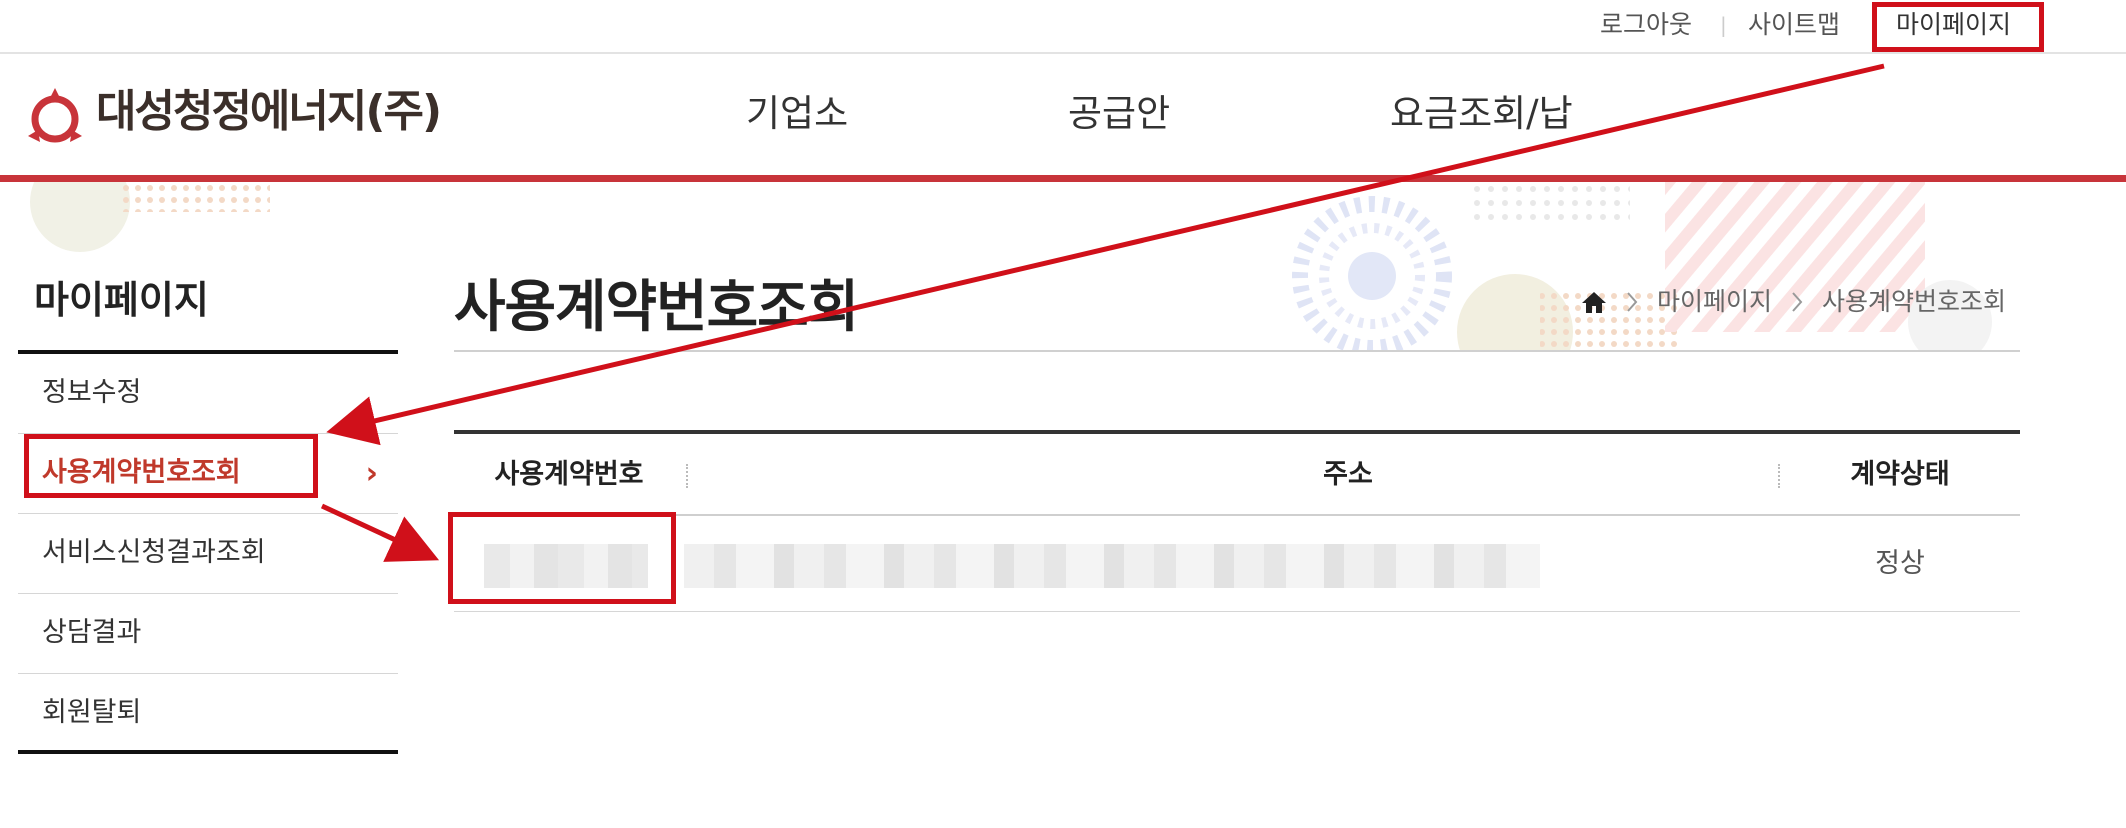 The image size is (2126, 828). Describe the element at coordinates (1794, 25) in the screenshot. I see `sitemap-link: 사이트맵` at that location.